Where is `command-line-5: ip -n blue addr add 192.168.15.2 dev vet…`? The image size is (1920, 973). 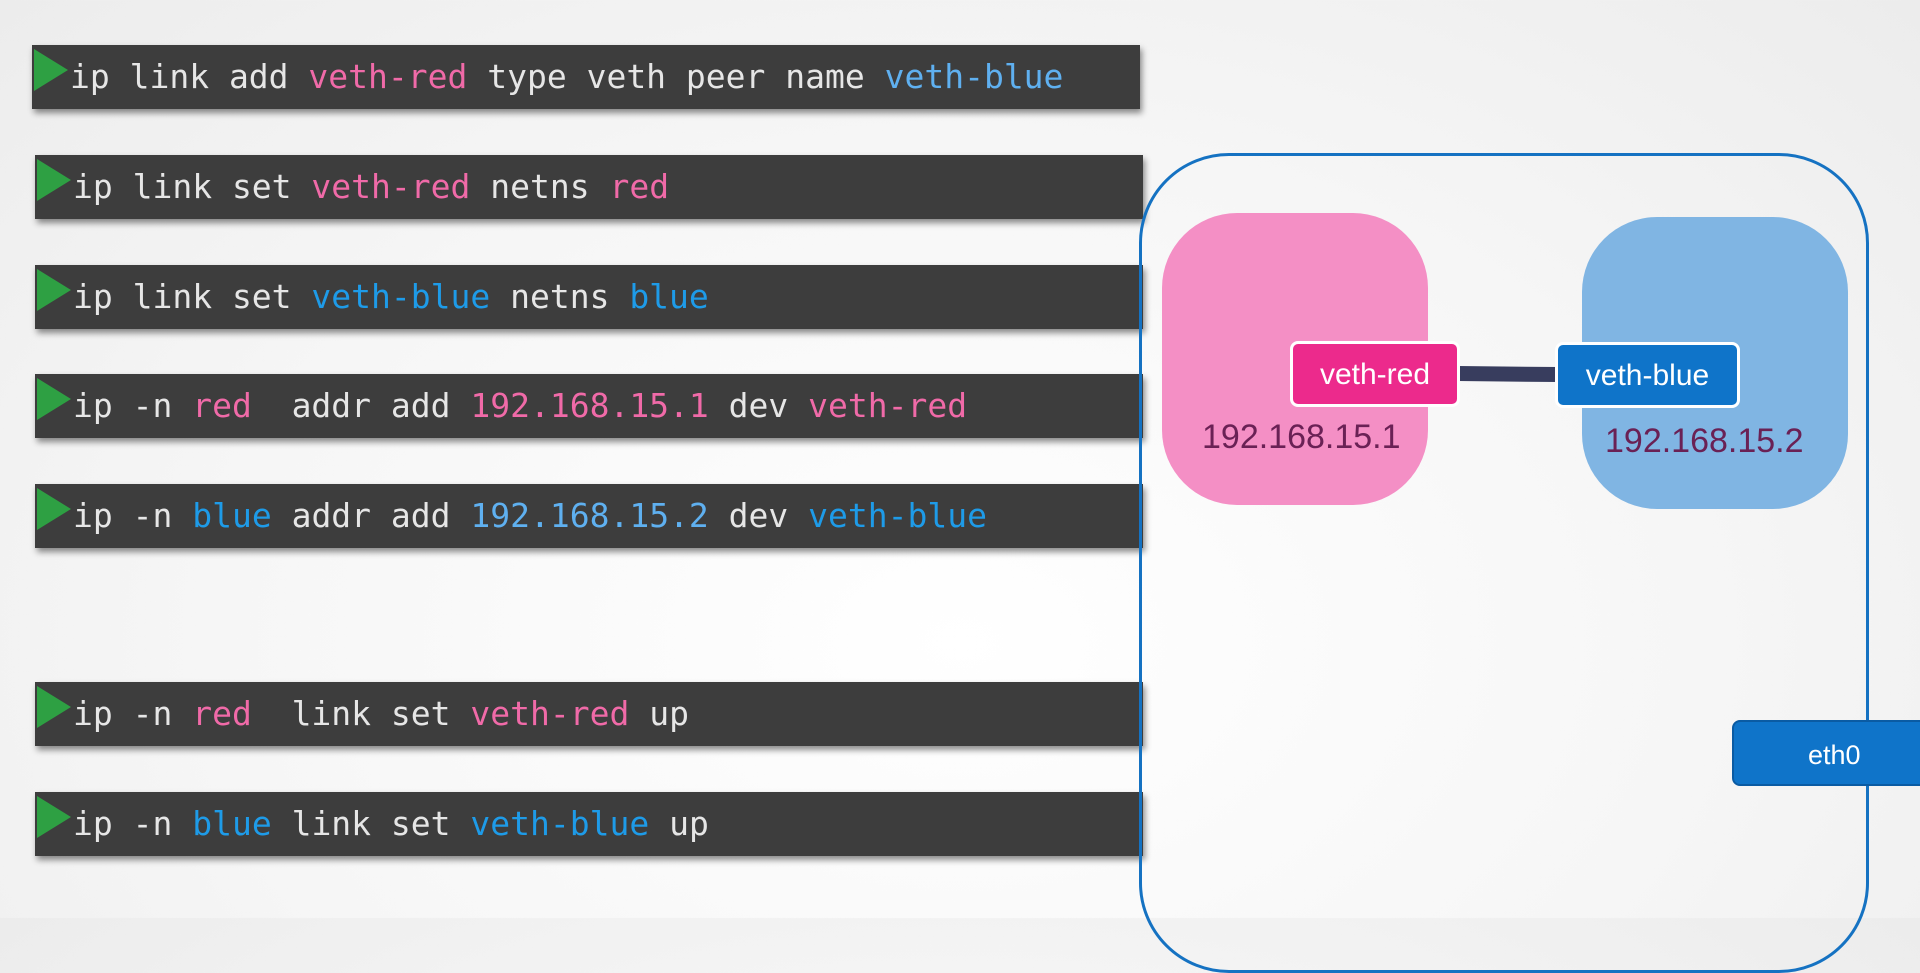 command-line-5: ip -n blue addr add 192.168.15.2 dev vet… is located at coordinates (589, 516).